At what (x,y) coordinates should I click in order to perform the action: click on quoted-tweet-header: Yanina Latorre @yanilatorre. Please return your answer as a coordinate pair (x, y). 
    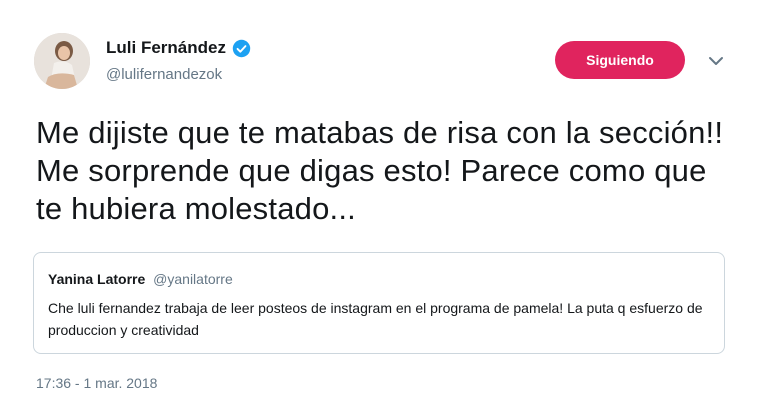
    Looking at the image, I should click on (140, 279).